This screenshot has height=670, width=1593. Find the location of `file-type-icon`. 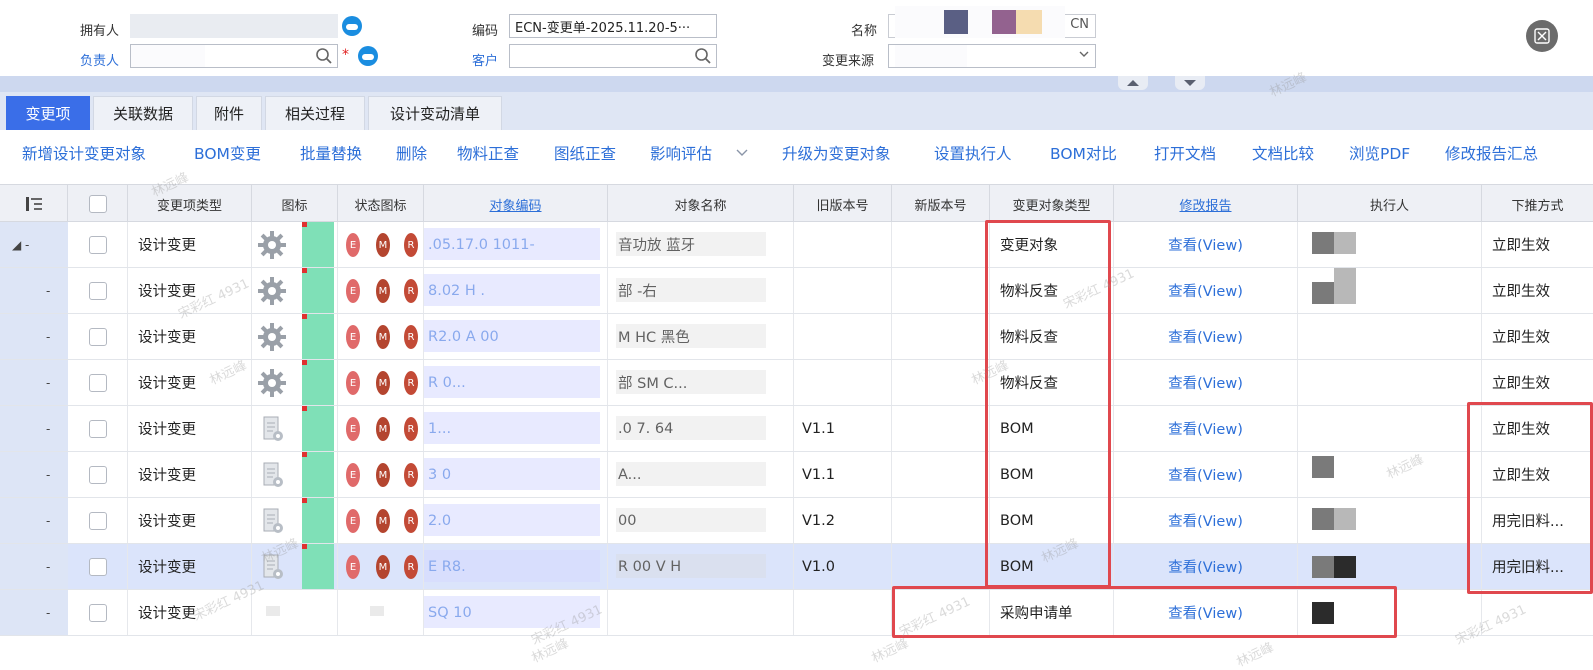

file-type-icon is located at coordinates (318, 290).